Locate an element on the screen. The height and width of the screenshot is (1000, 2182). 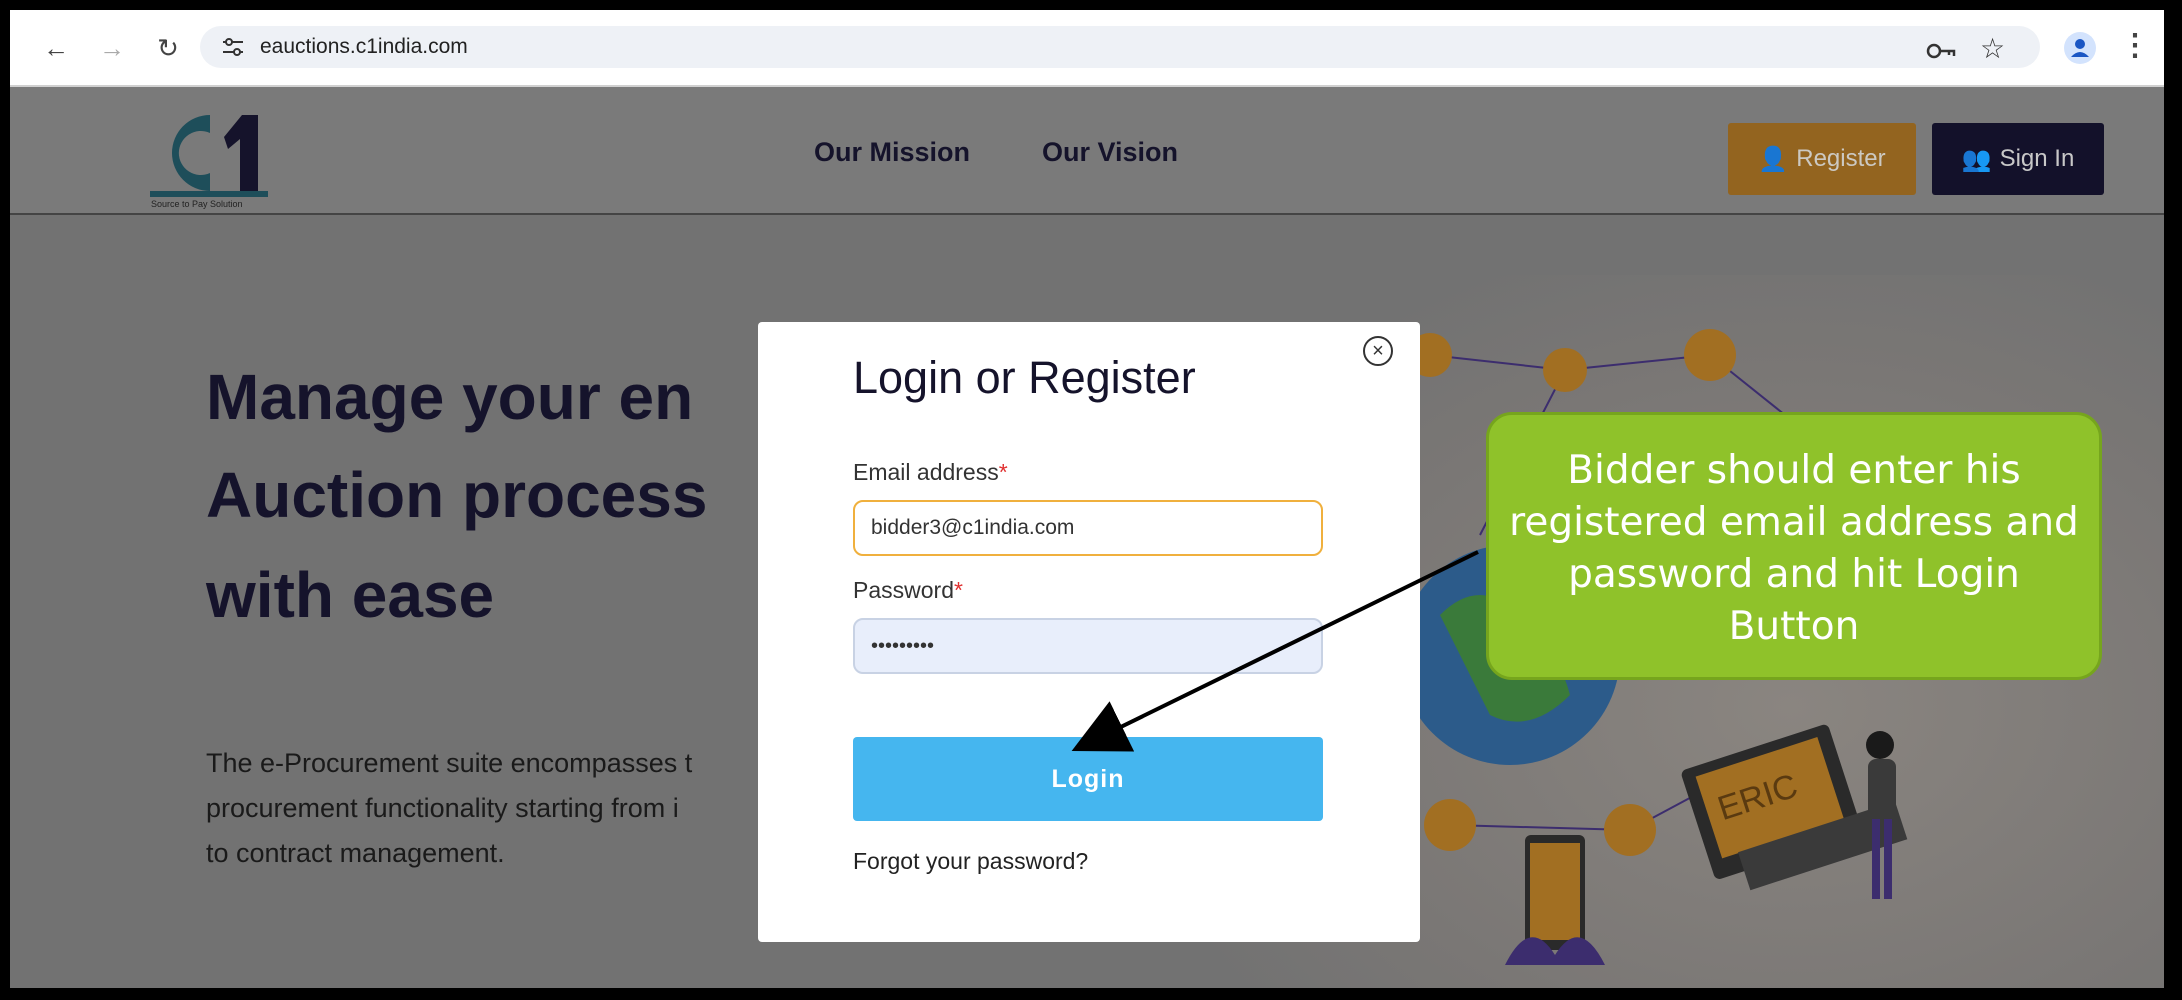
c1-logo is located at coordinates (209, 156).